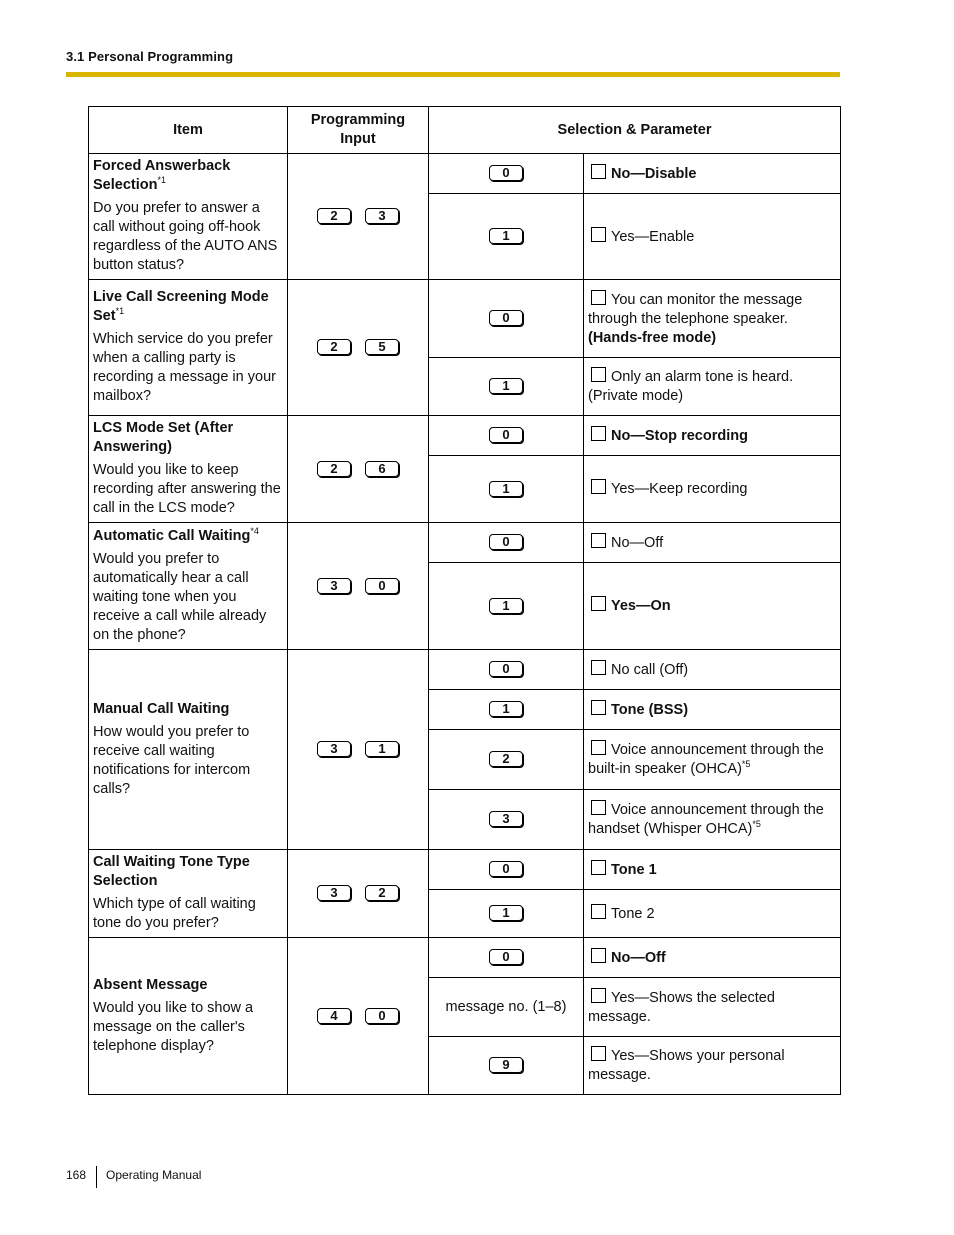 The width and height of the screenshot is (954, 1235). I want to click on column-header-programming-input: Programming Input, so click(358, 130).